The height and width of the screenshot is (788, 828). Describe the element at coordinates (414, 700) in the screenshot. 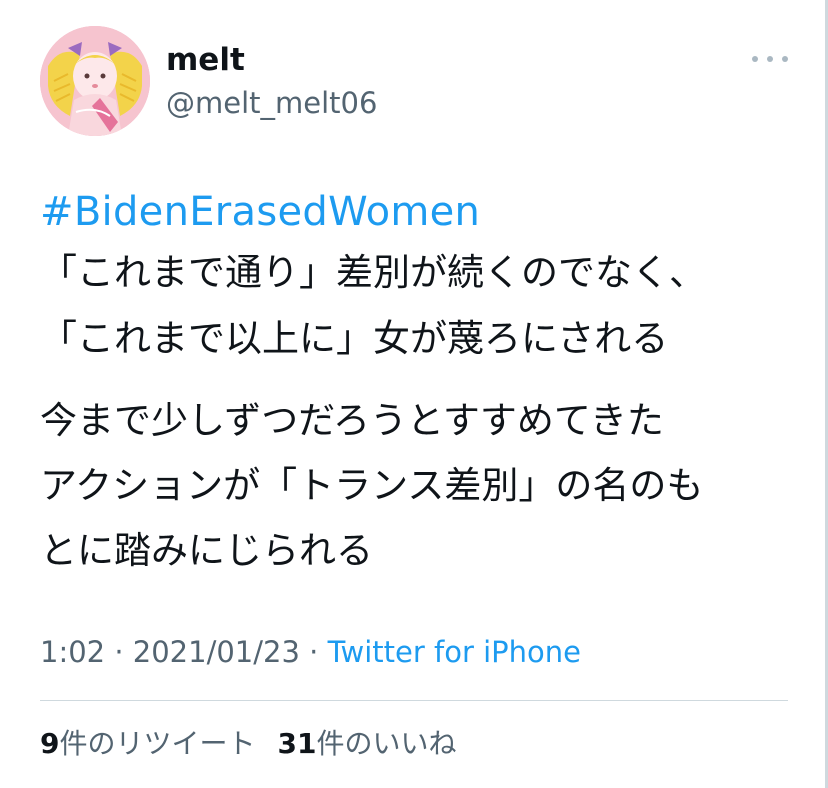

I see `divider` at that location.